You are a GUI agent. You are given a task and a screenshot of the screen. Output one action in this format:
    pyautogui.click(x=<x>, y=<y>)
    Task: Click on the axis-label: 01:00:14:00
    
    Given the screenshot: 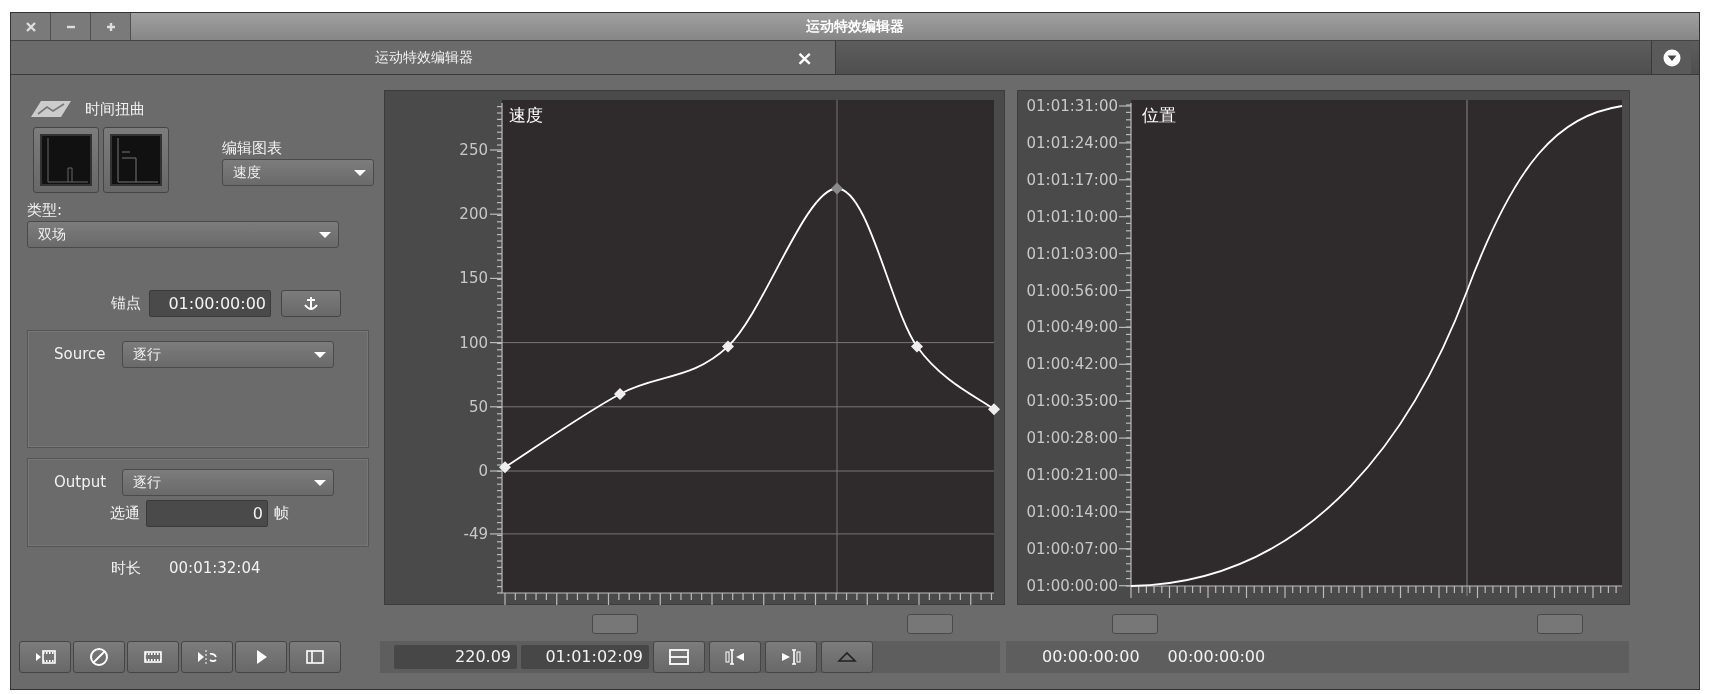 What is the action you would take?
    pyautogui.click(x=1072, y=511)
    